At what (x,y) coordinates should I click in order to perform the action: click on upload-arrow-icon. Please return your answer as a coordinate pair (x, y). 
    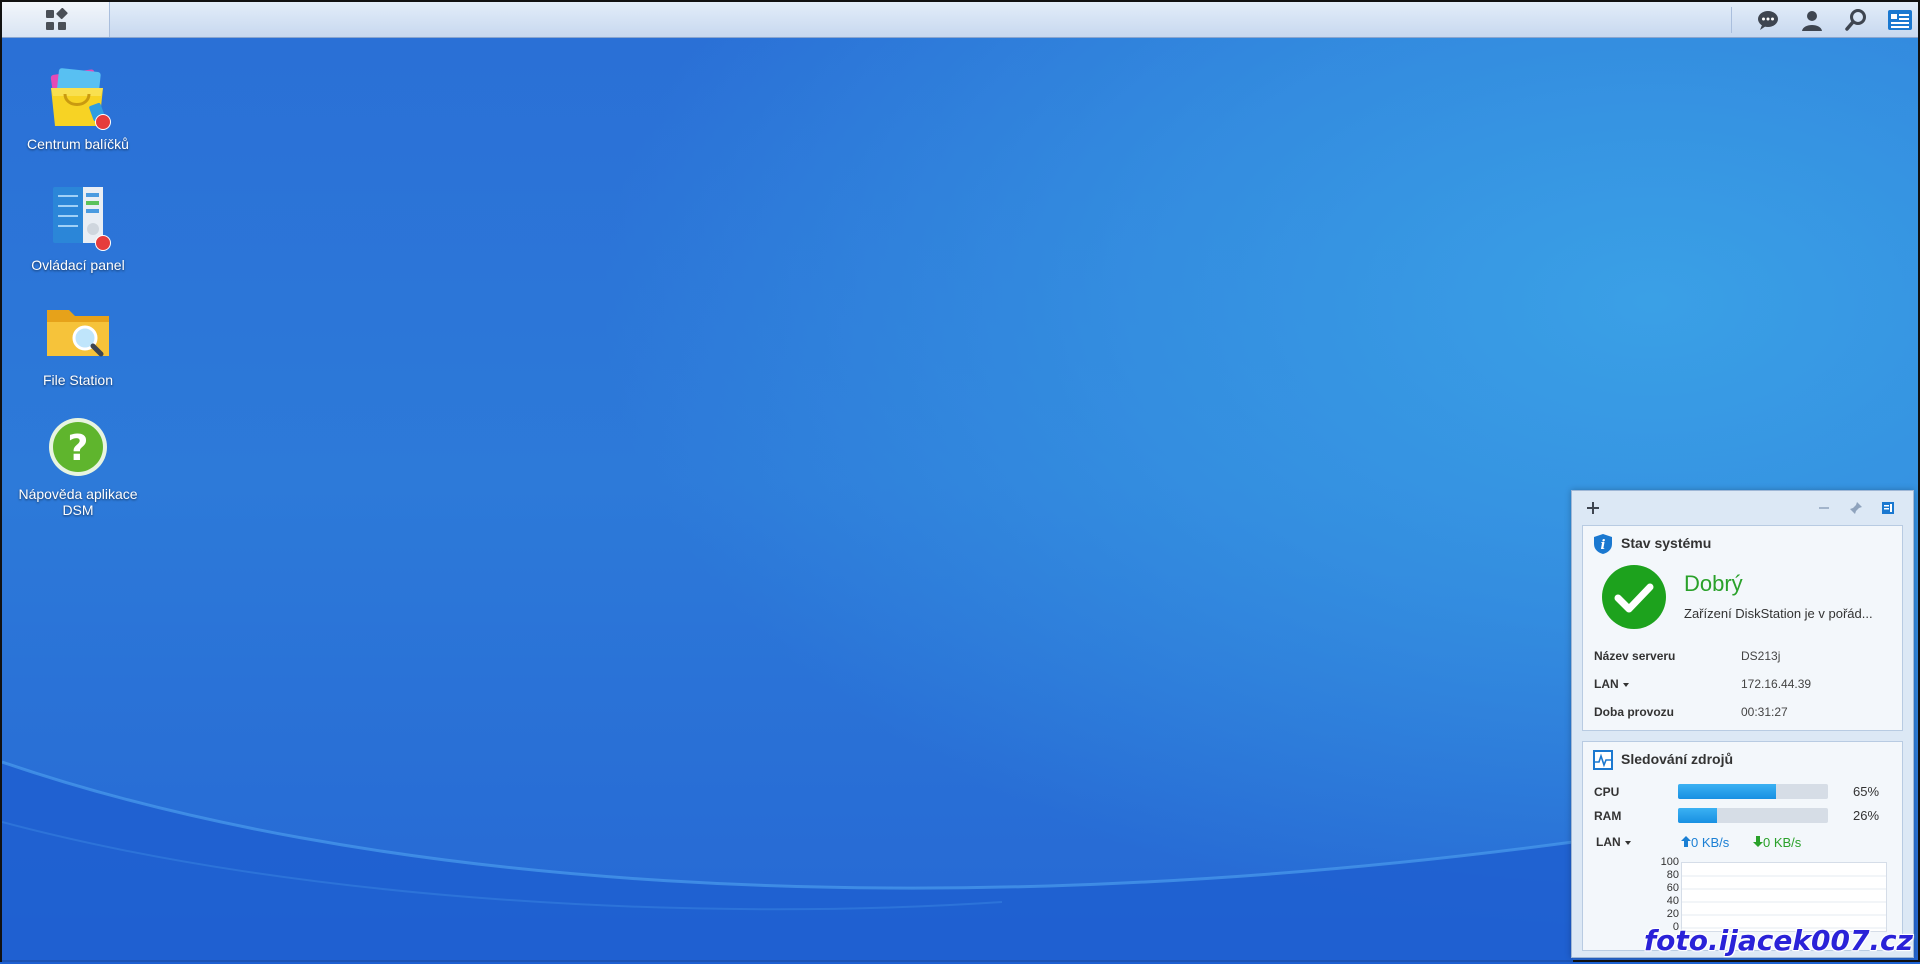
    Looking at the image, I should click on (1686, 841).